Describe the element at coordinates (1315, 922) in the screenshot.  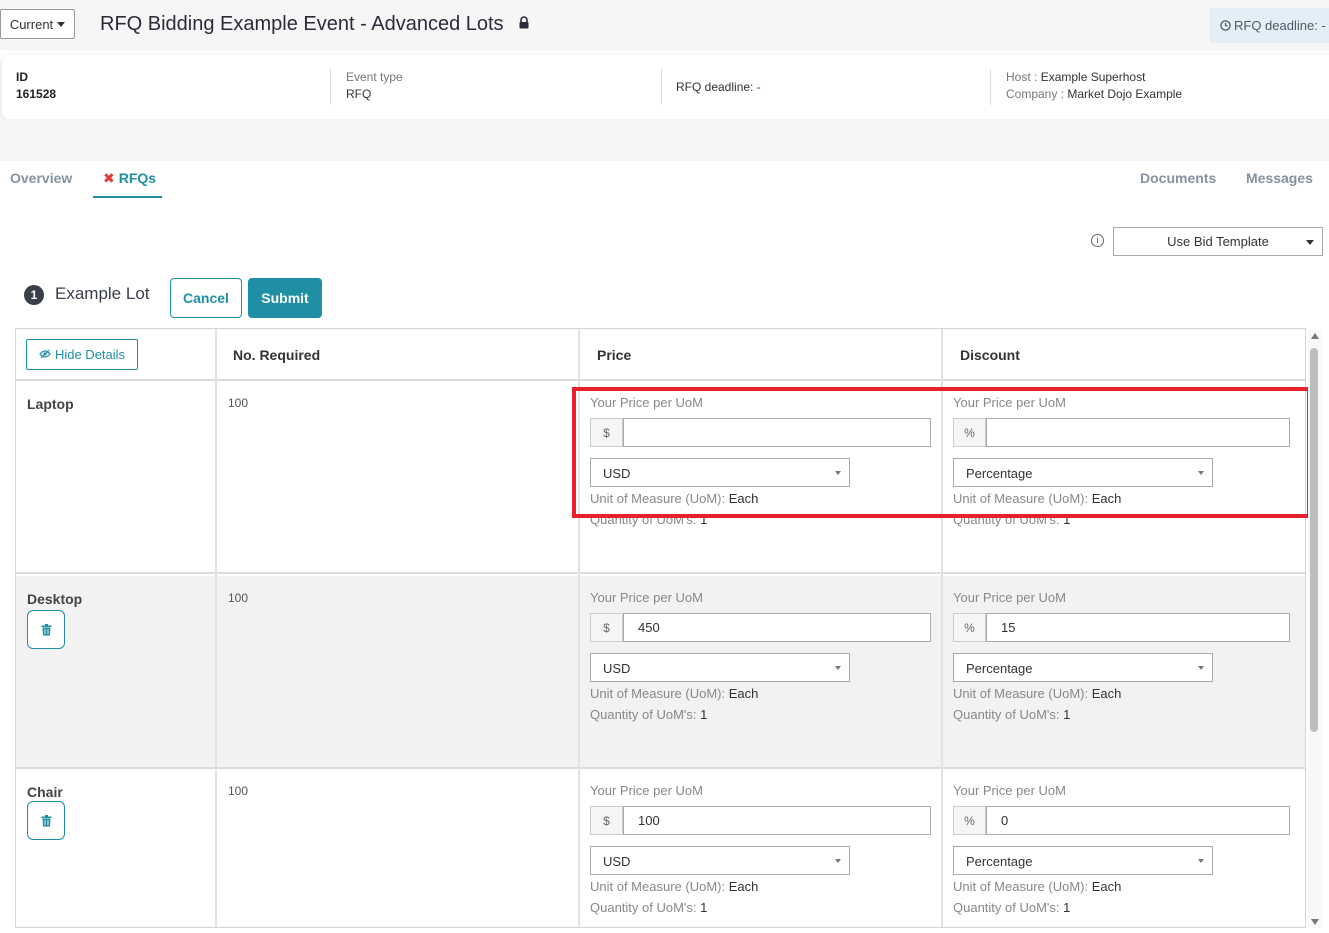
I see `scroll-down-icon` at that location.